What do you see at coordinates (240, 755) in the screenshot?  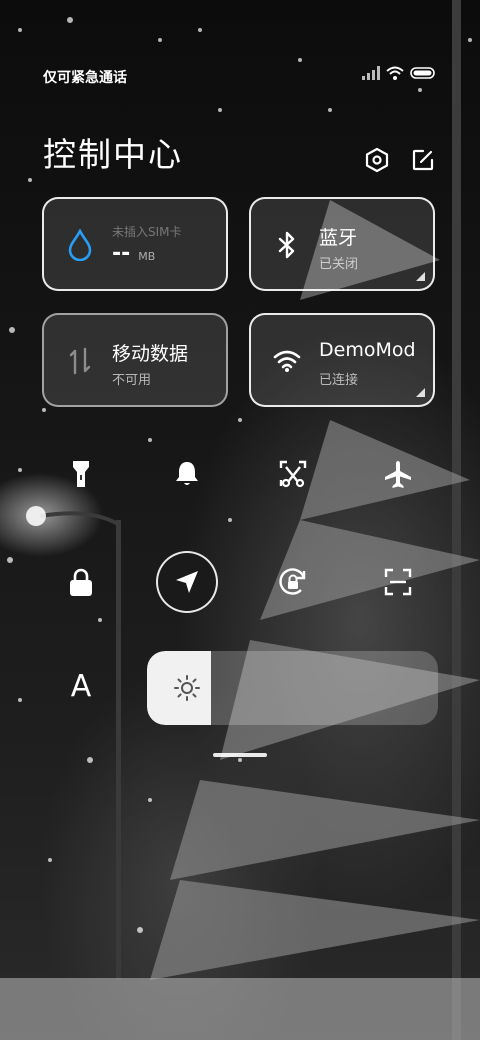 I see `drag-handle` at bounding box center [240, 755].